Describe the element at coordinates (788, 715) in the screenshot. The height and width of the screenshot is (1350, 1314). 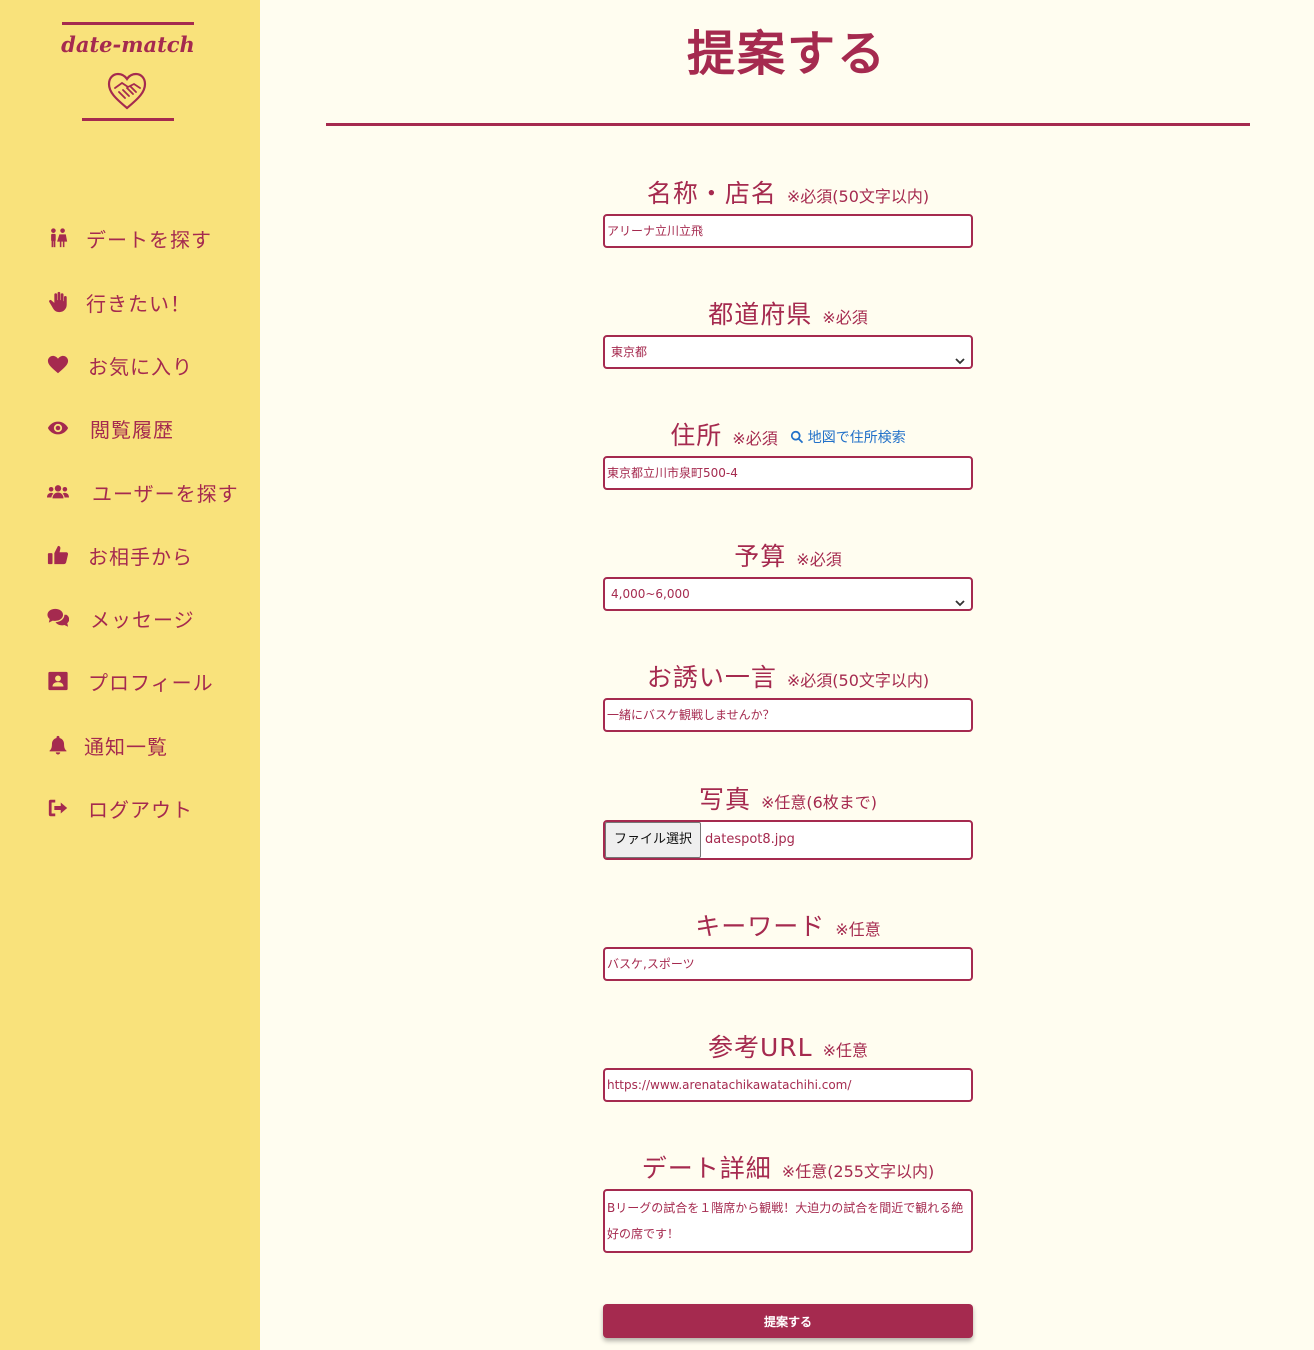
I see `invite-input: 一緒にバスケ観戦しませんか？` at that location.